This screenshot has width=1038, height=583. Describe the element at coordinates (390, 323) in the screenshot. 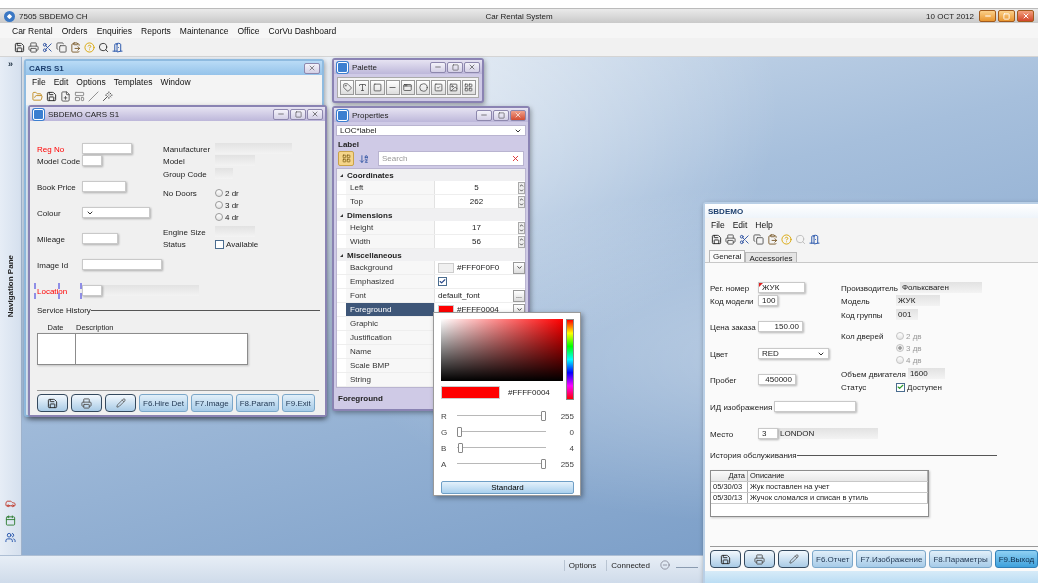

I see `property-name: Graphic` at that location.